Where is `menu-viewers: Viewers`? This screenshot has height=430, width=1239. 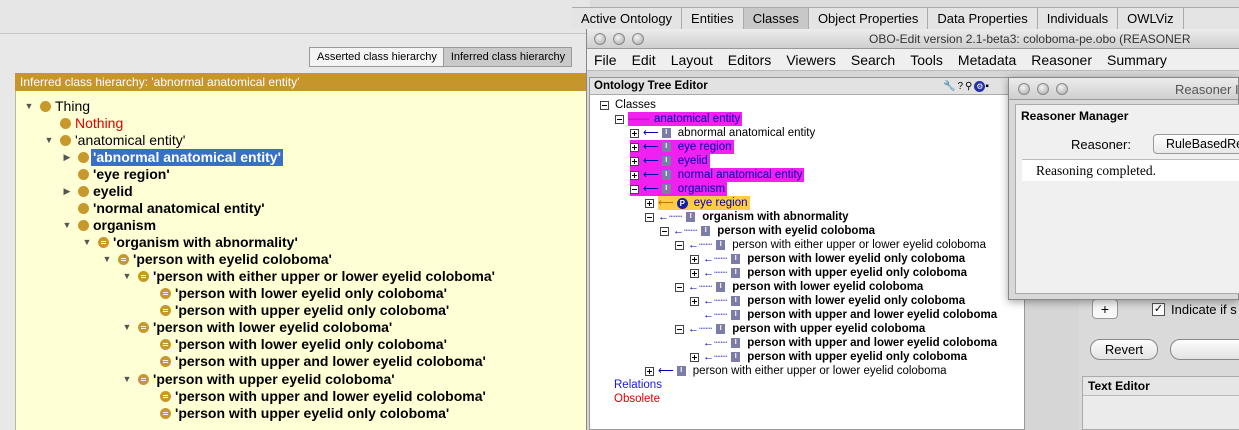 menu-viewers: Viewers is located at coordinates (811, 60).